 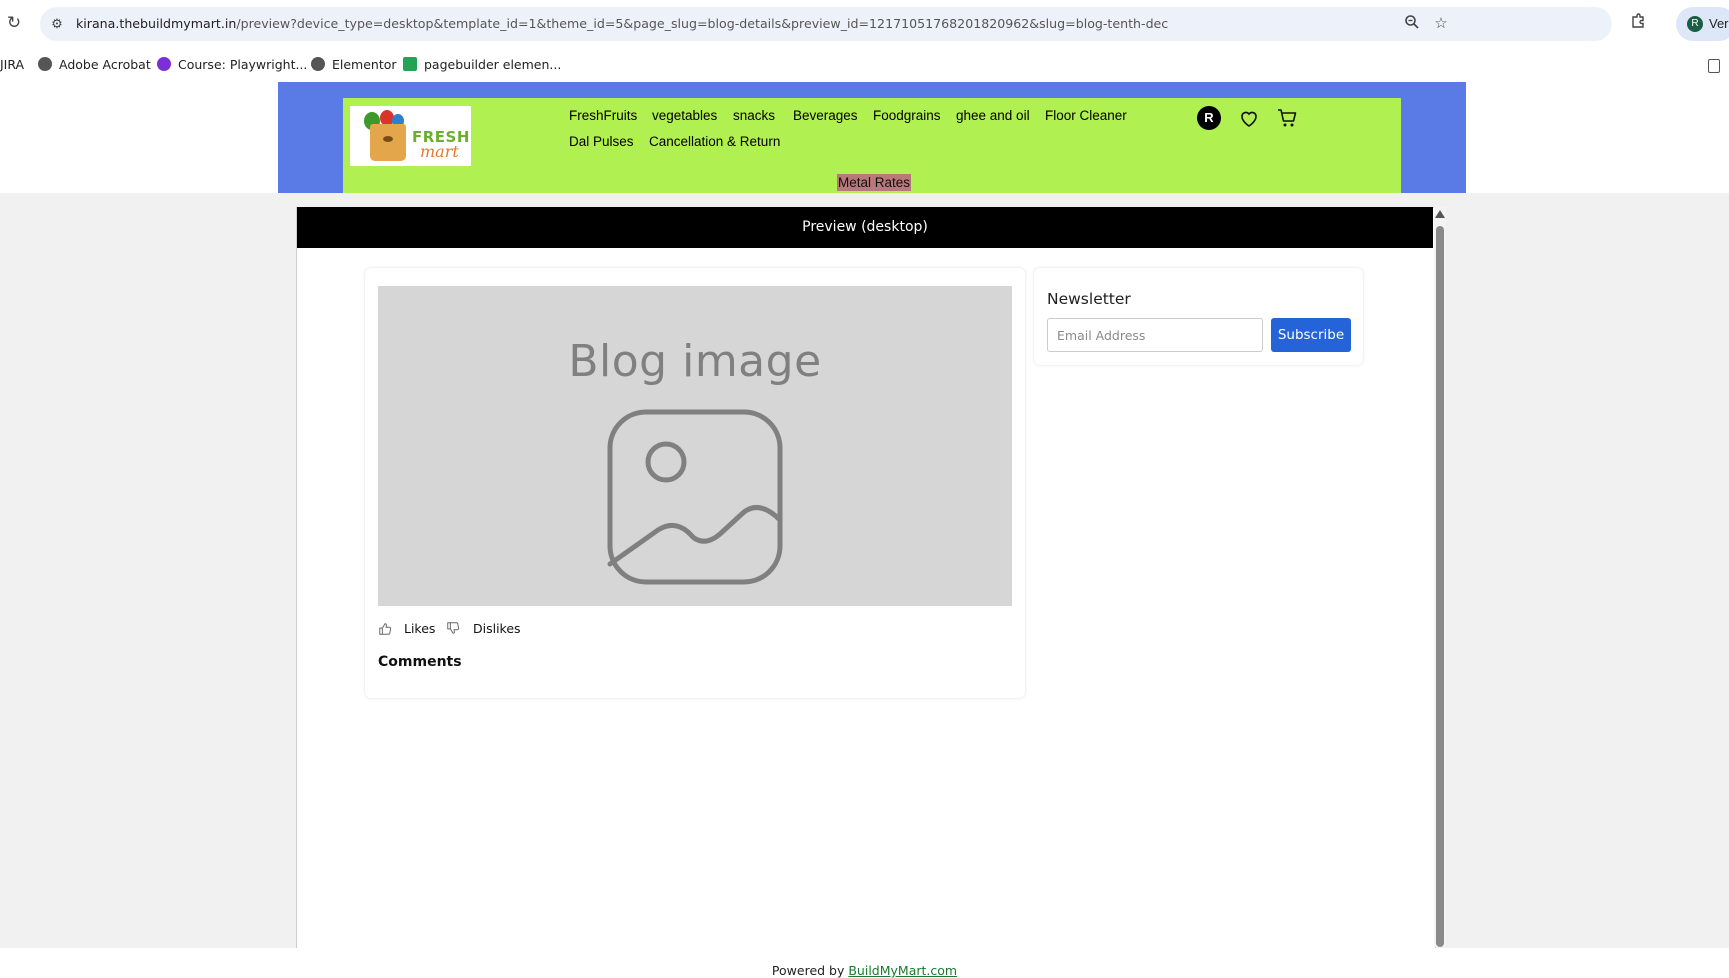 What do you see at coordinates (603, 115) in the screenshot?
I see `nav-freshfruits: FreshFruits` at bounding box center [603, 115].